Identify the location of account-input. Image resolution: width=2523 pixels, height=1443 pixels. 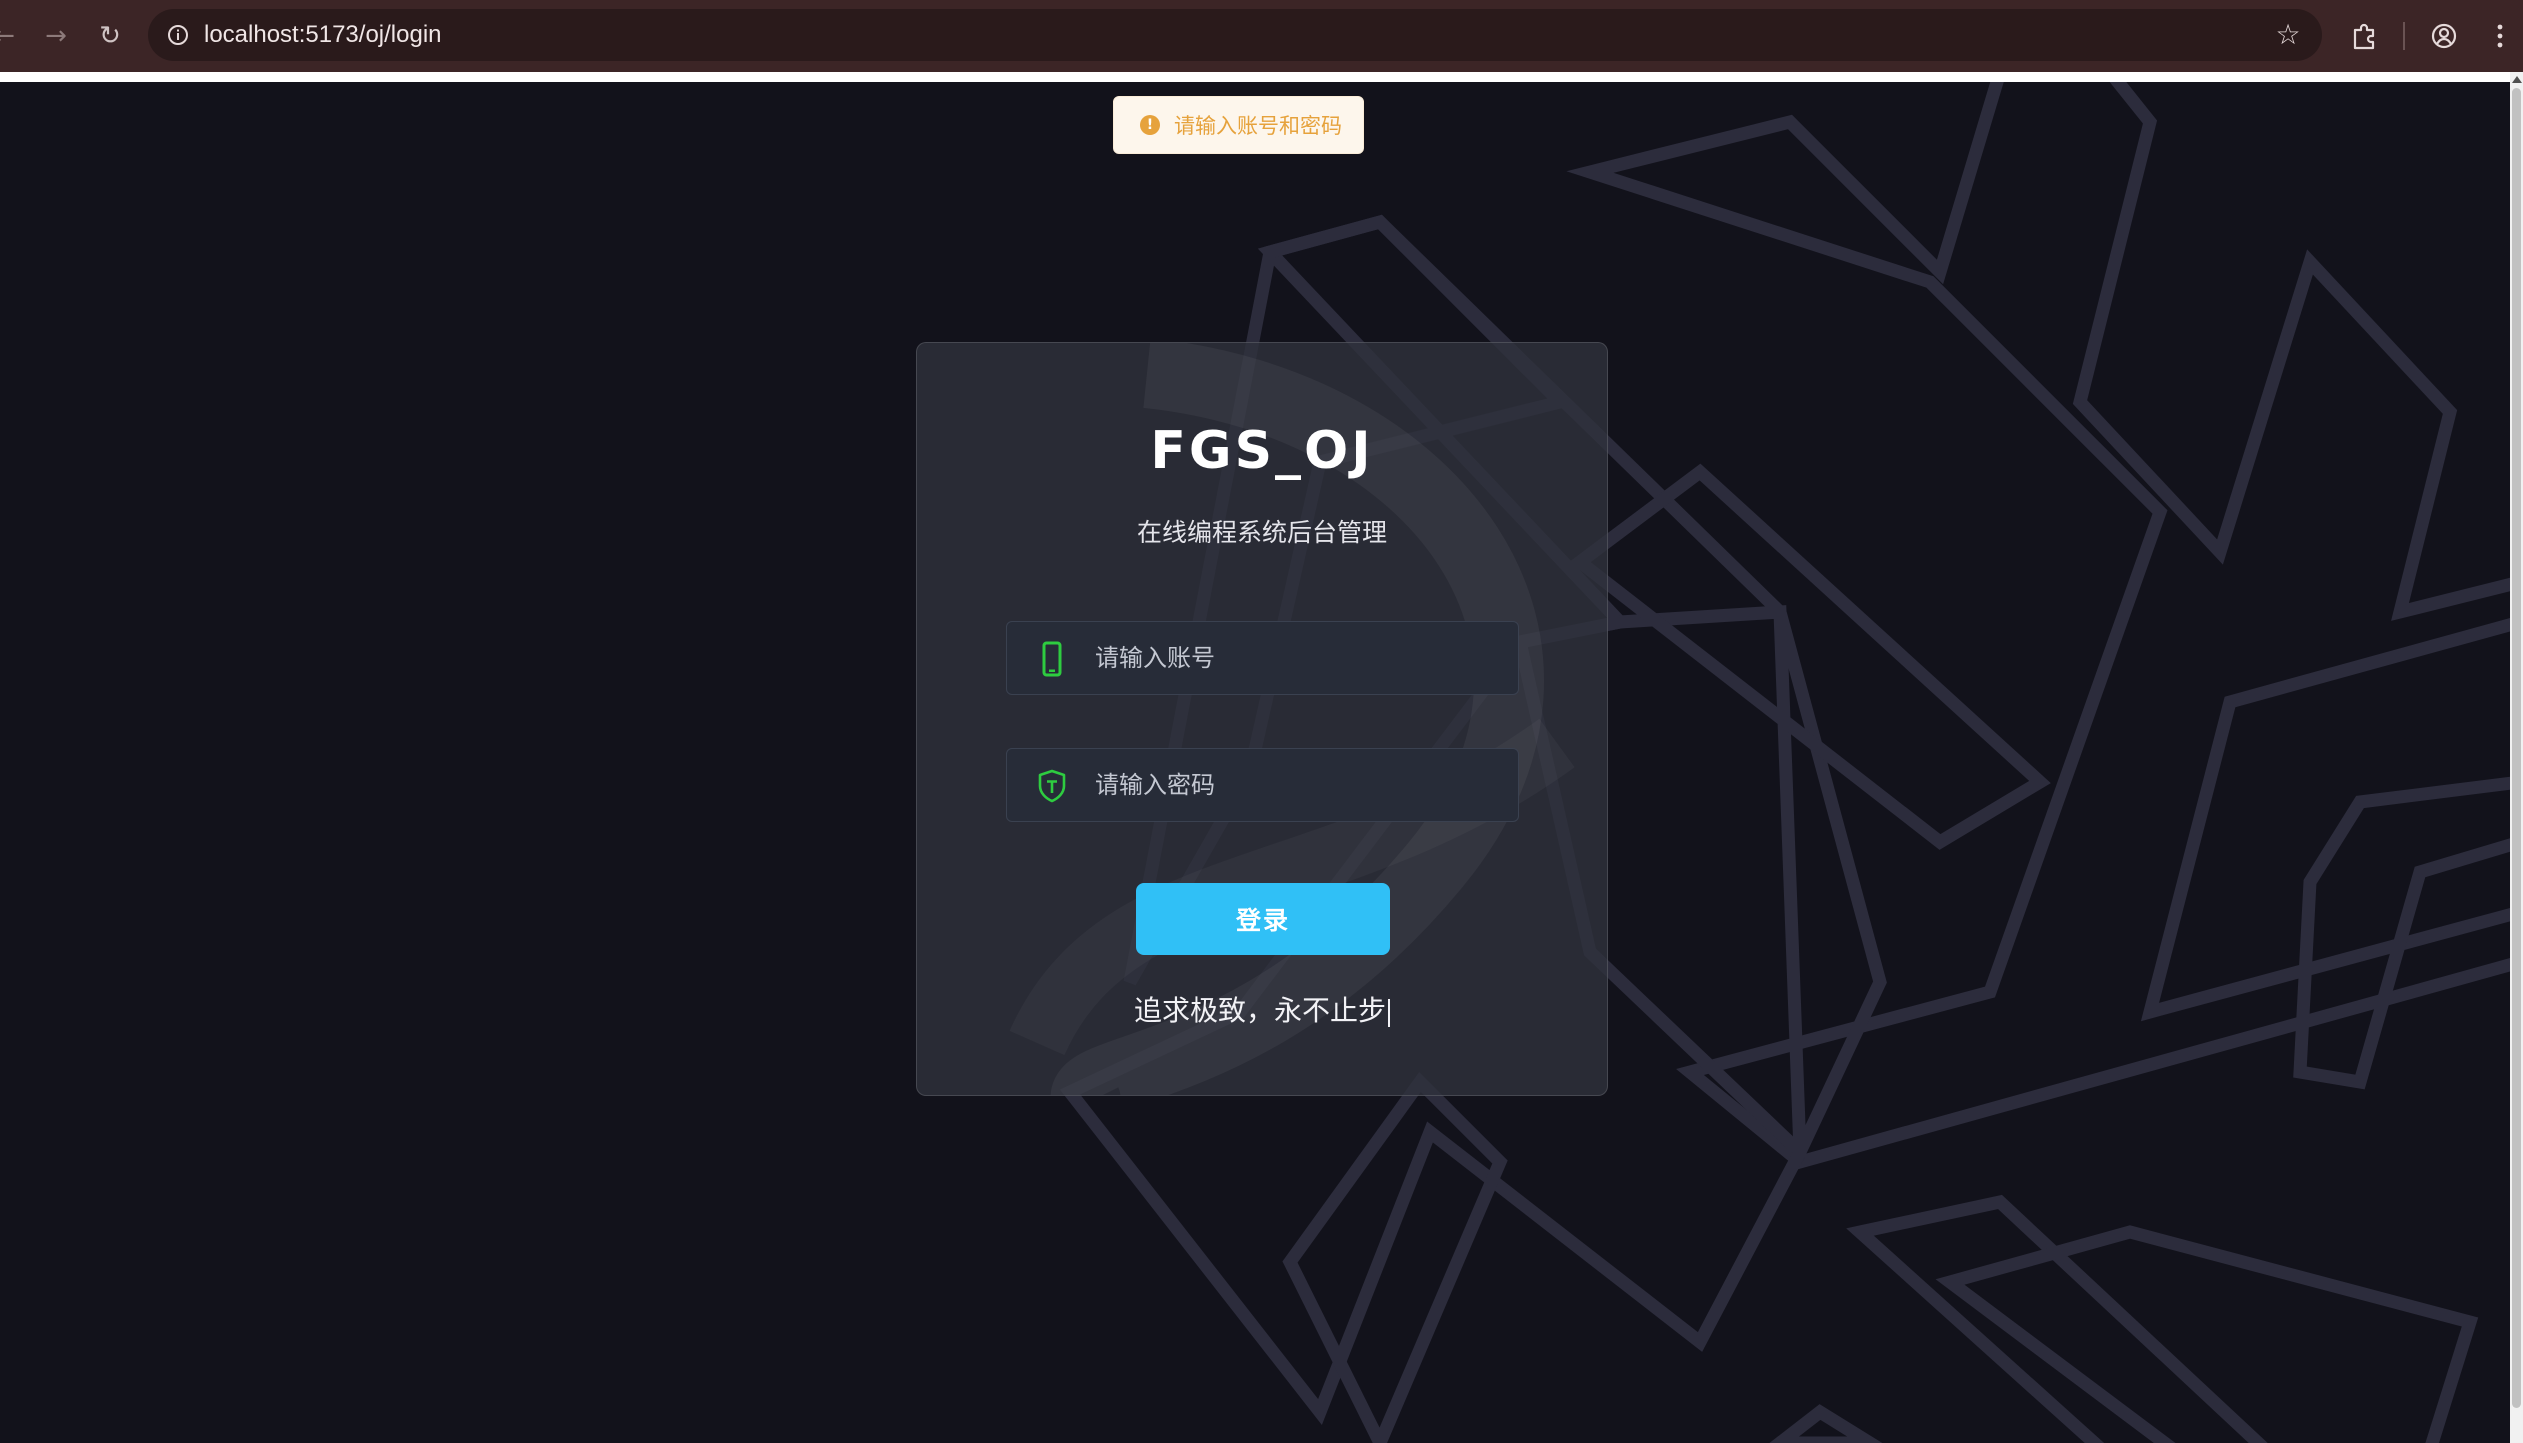
(1295, 658).